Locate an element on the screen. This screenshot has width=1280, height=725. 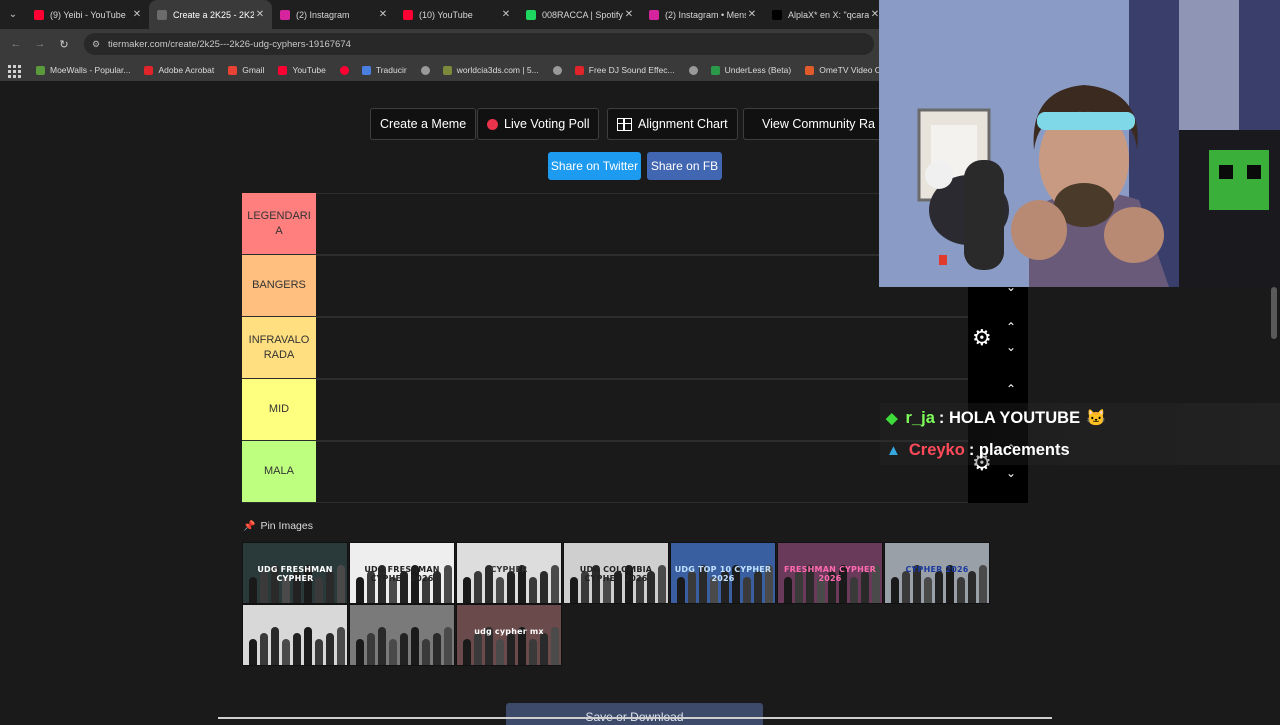
browser-tab: AlplaX* en X: "qcaraj ✕ is located at coordinates (825, 14).